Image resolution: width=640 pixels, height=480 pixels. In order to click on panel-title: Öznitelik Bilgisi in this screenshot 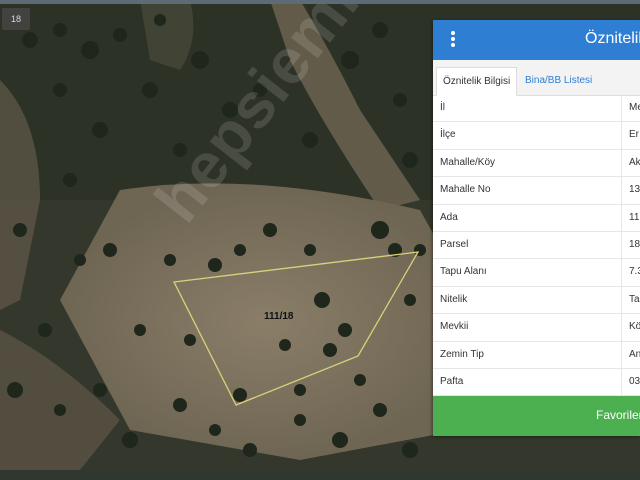, I will do `click(612, 38)`.